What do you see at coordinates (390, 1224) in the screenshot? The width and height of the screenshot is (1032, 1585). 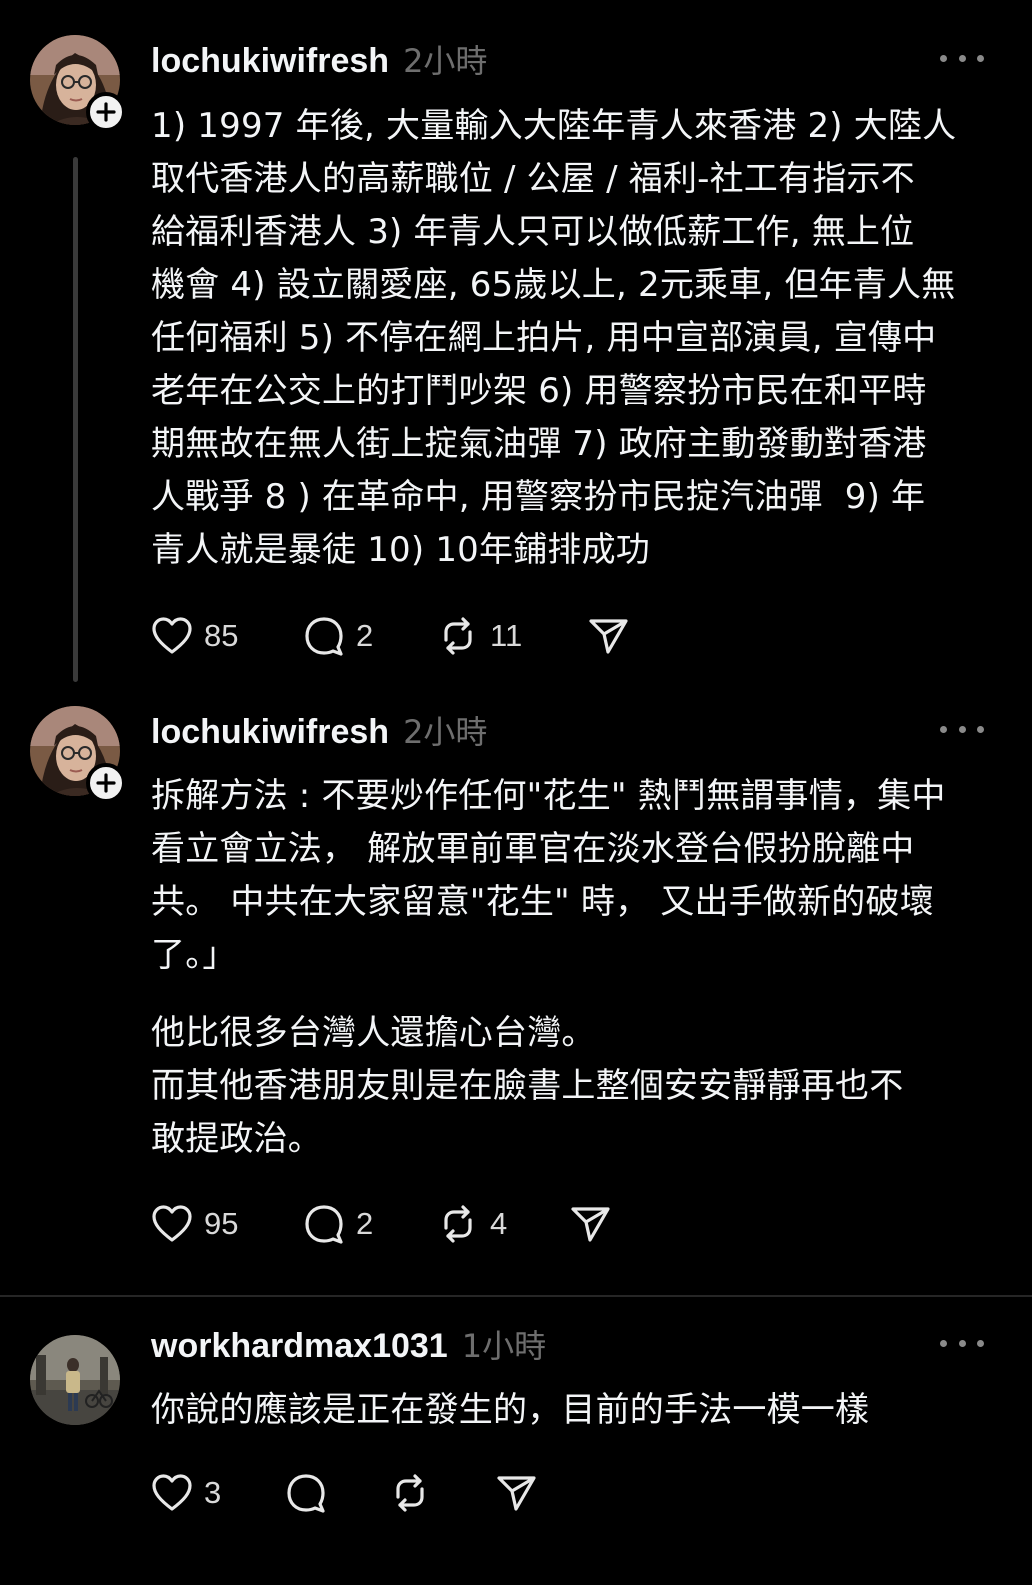 I see `post-actions: 95 2 4` at bounding box center [390, 1224].